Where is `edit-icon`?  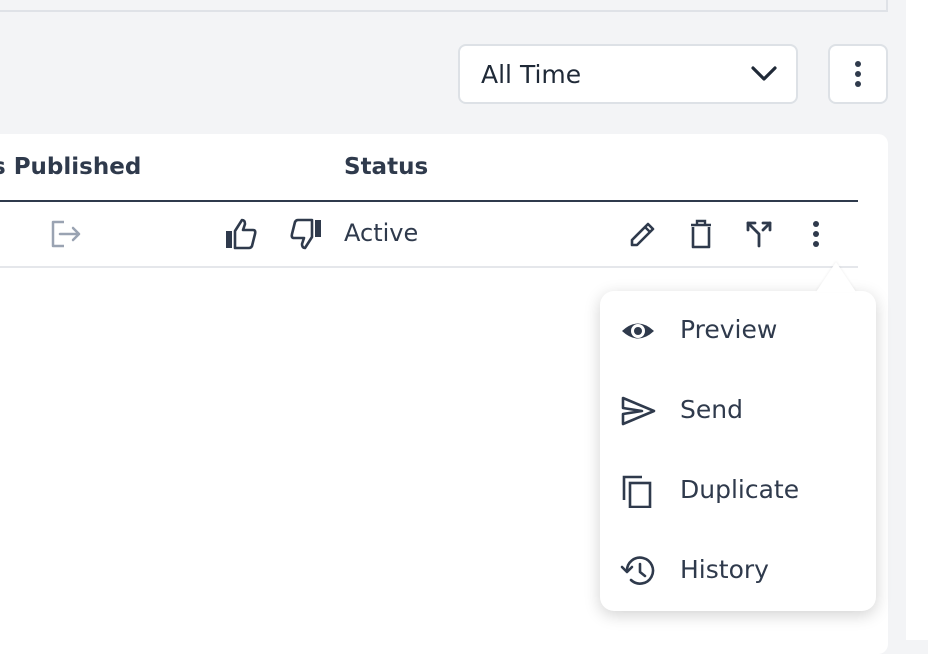 edit-icon is located at coordinates (643, 234).